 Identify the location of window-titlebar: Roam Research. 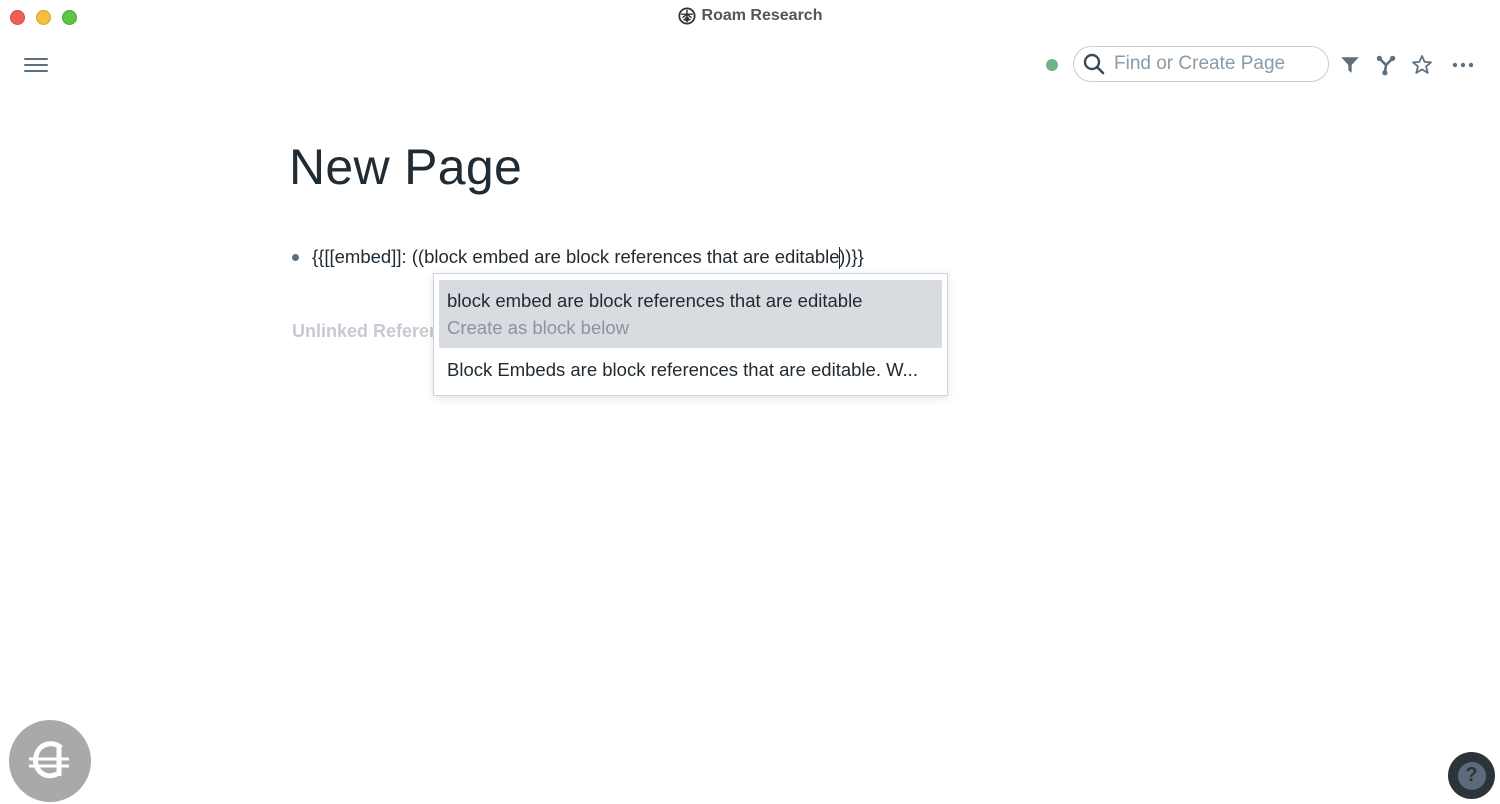
(750, 17).